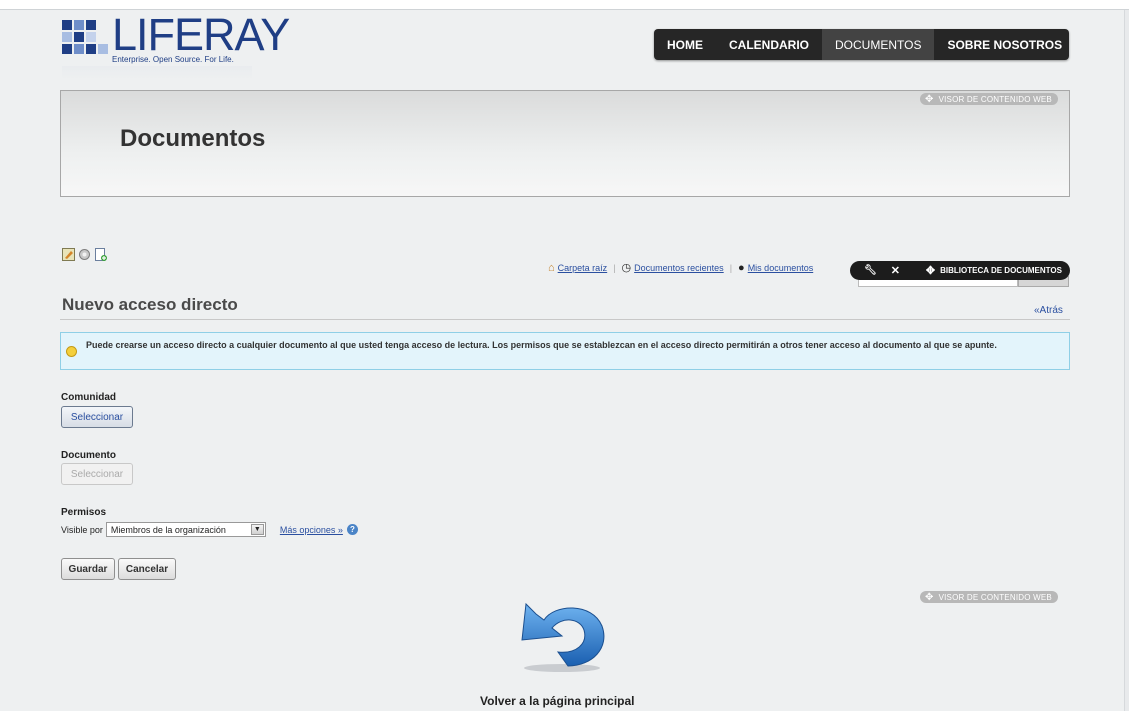  What do you see at coordinates (557, 701) in the screenshot?
I see `home-link: Volver a la página principal` at bounding box center [557, 701].